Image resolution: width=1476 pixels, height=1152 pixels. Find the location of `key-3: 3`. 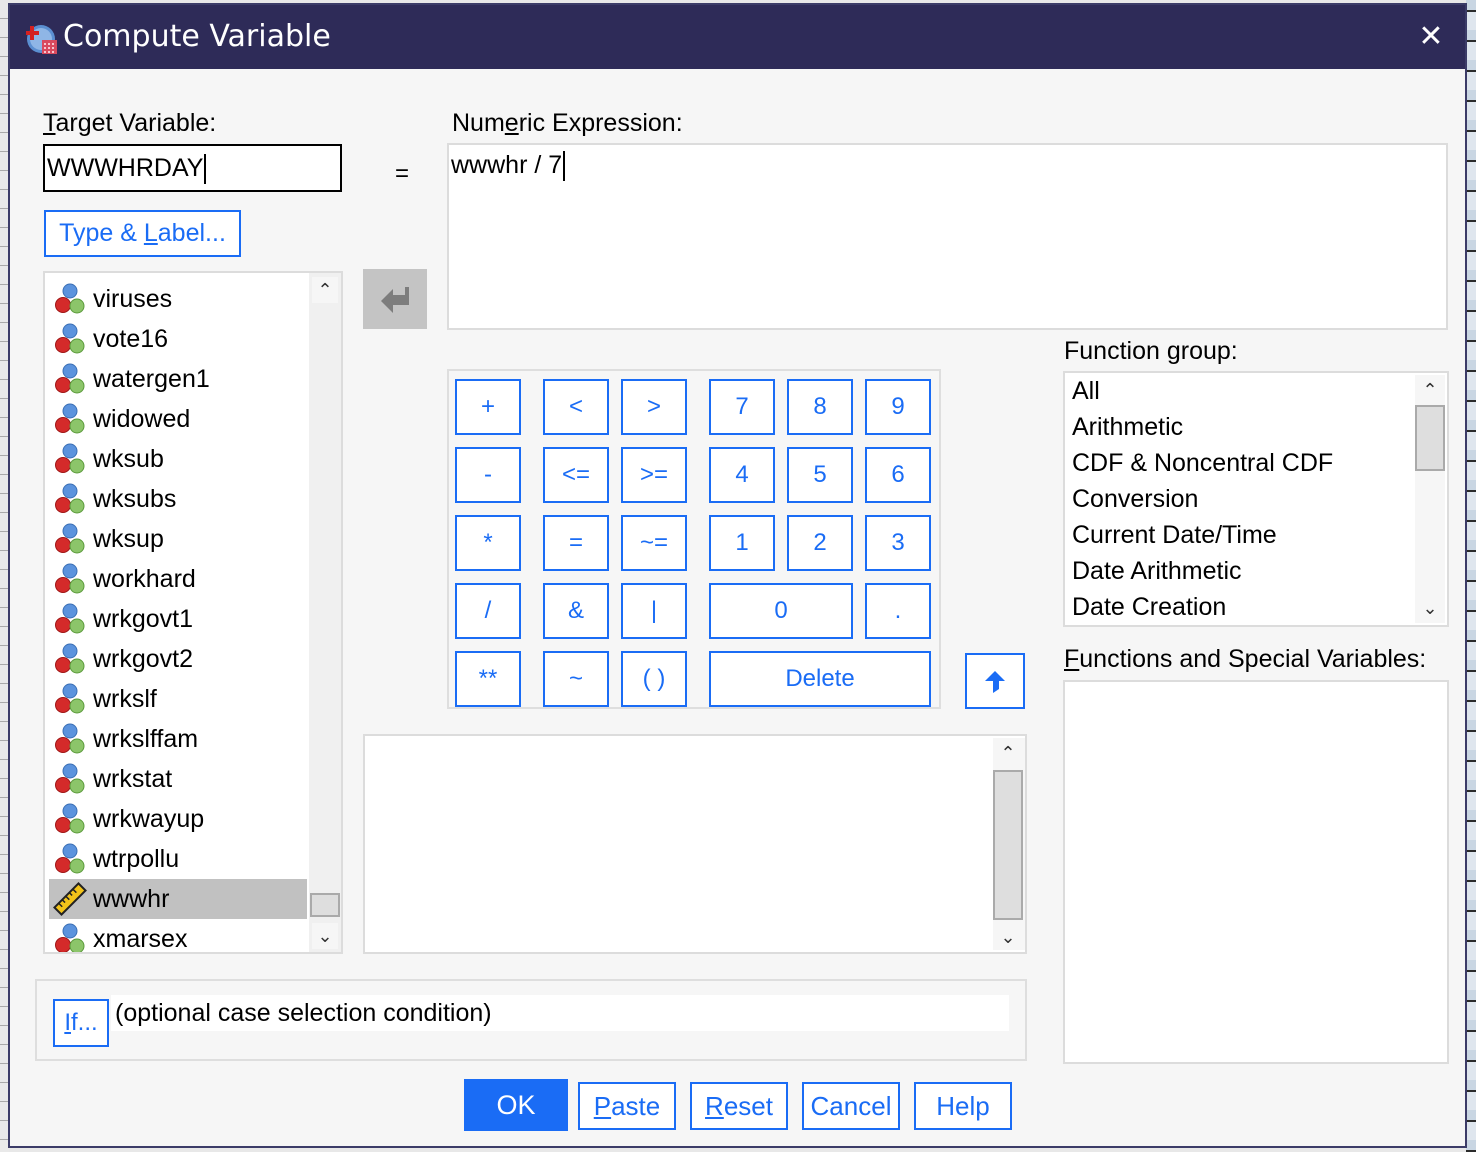

key-3: 3 is located at coordinates (898, 543).